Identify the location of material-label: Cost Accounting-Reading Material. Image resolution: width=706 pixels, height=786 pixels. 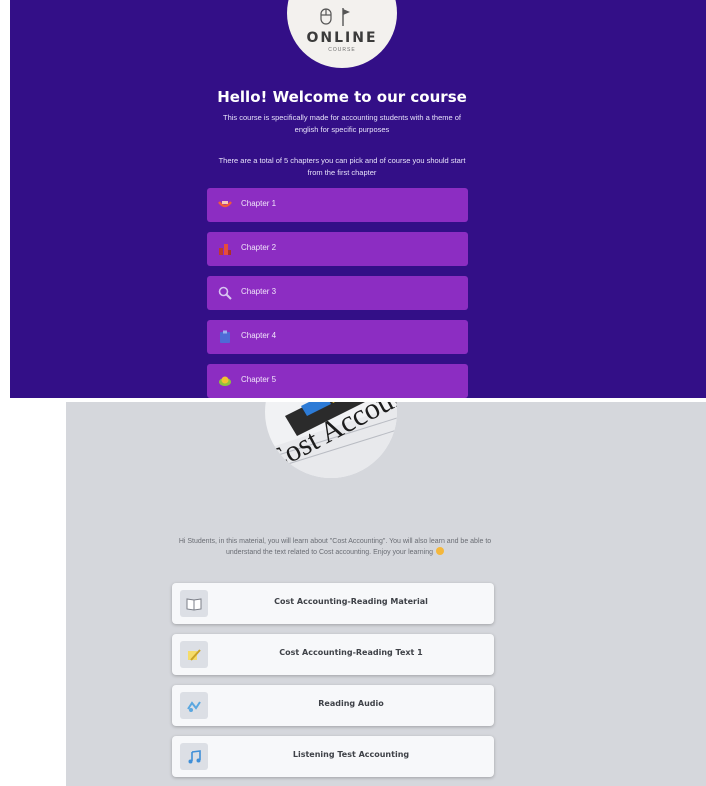
(351, 601).